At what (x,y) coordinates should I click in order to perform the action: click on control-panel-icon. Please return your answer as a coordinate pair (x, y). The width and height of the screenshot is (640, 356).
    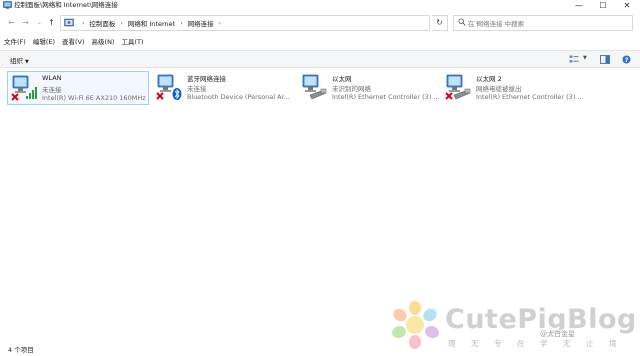
    Looking at the image, I should click on (69, 22).